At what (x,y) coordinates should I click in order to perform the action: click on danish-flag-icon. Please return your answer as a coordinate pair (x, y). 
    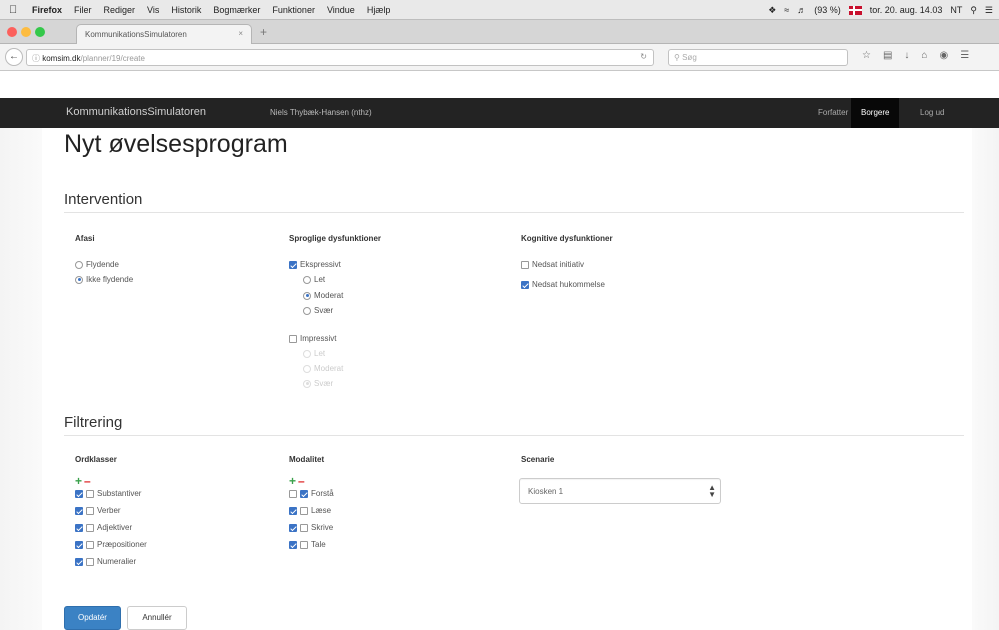
    Looking at the image, I should click on (855, 10).